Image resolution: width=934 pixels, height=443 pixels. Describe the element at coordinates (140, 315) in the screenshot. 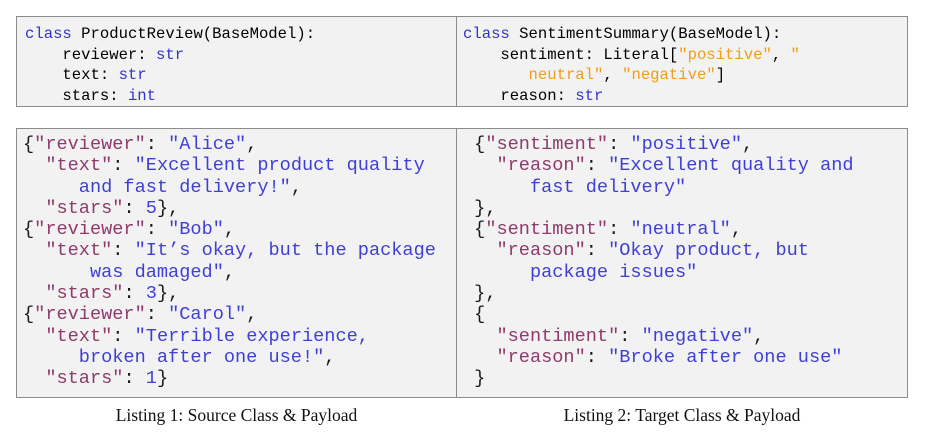

I see `source-payload-line: {"reviewer": "Carol",` at that location.